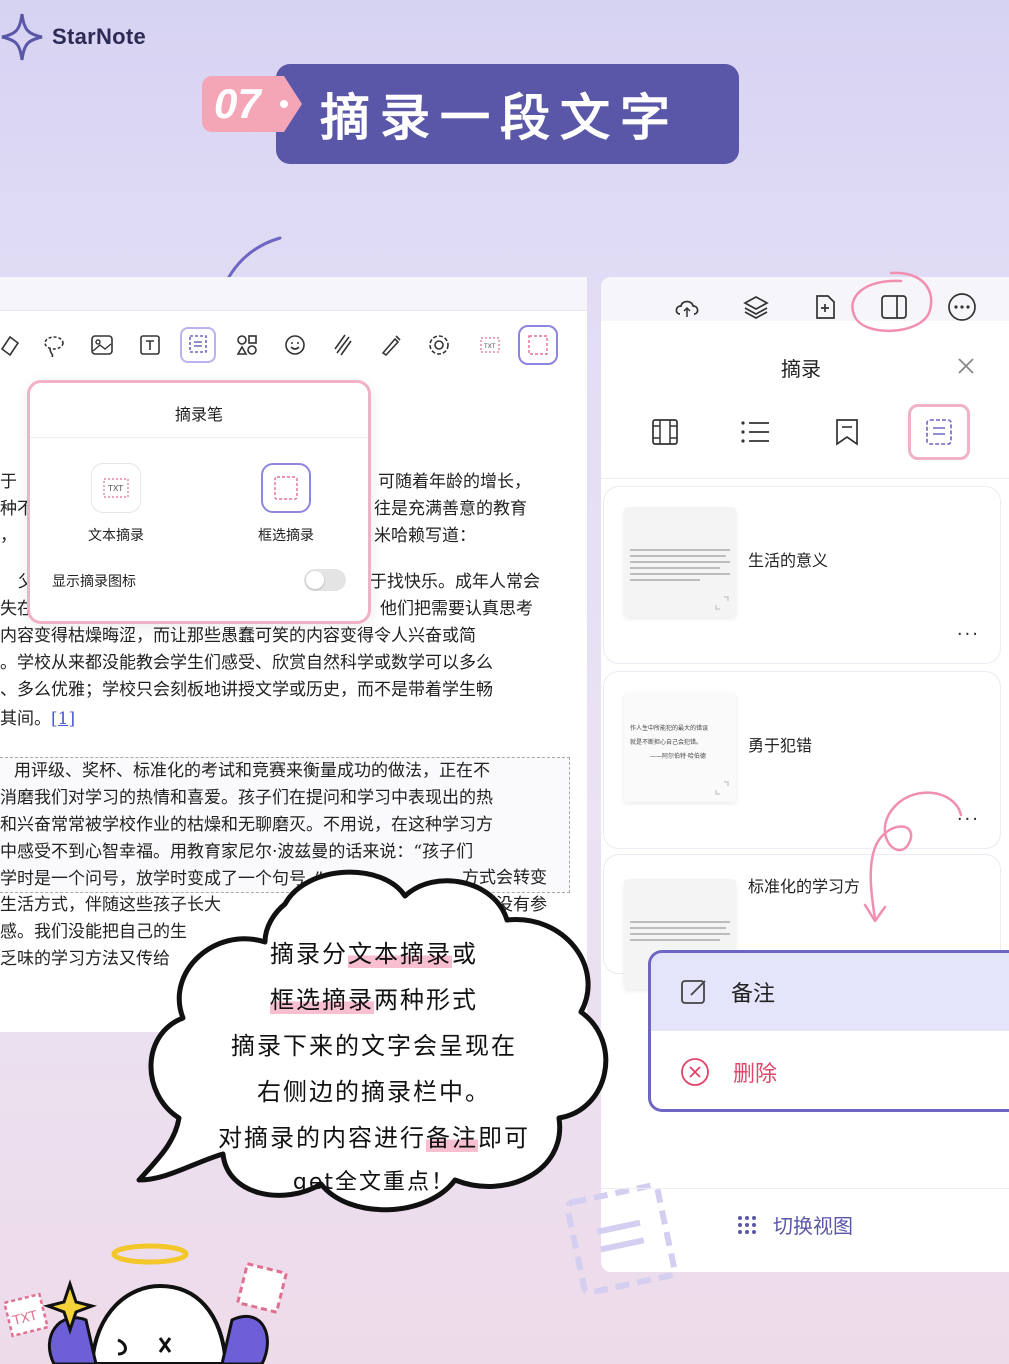  What do you see at coordinates (15, 609) in the screenshot?
I see `text-line-fragment: 失在` at bounding box center [15, 609].